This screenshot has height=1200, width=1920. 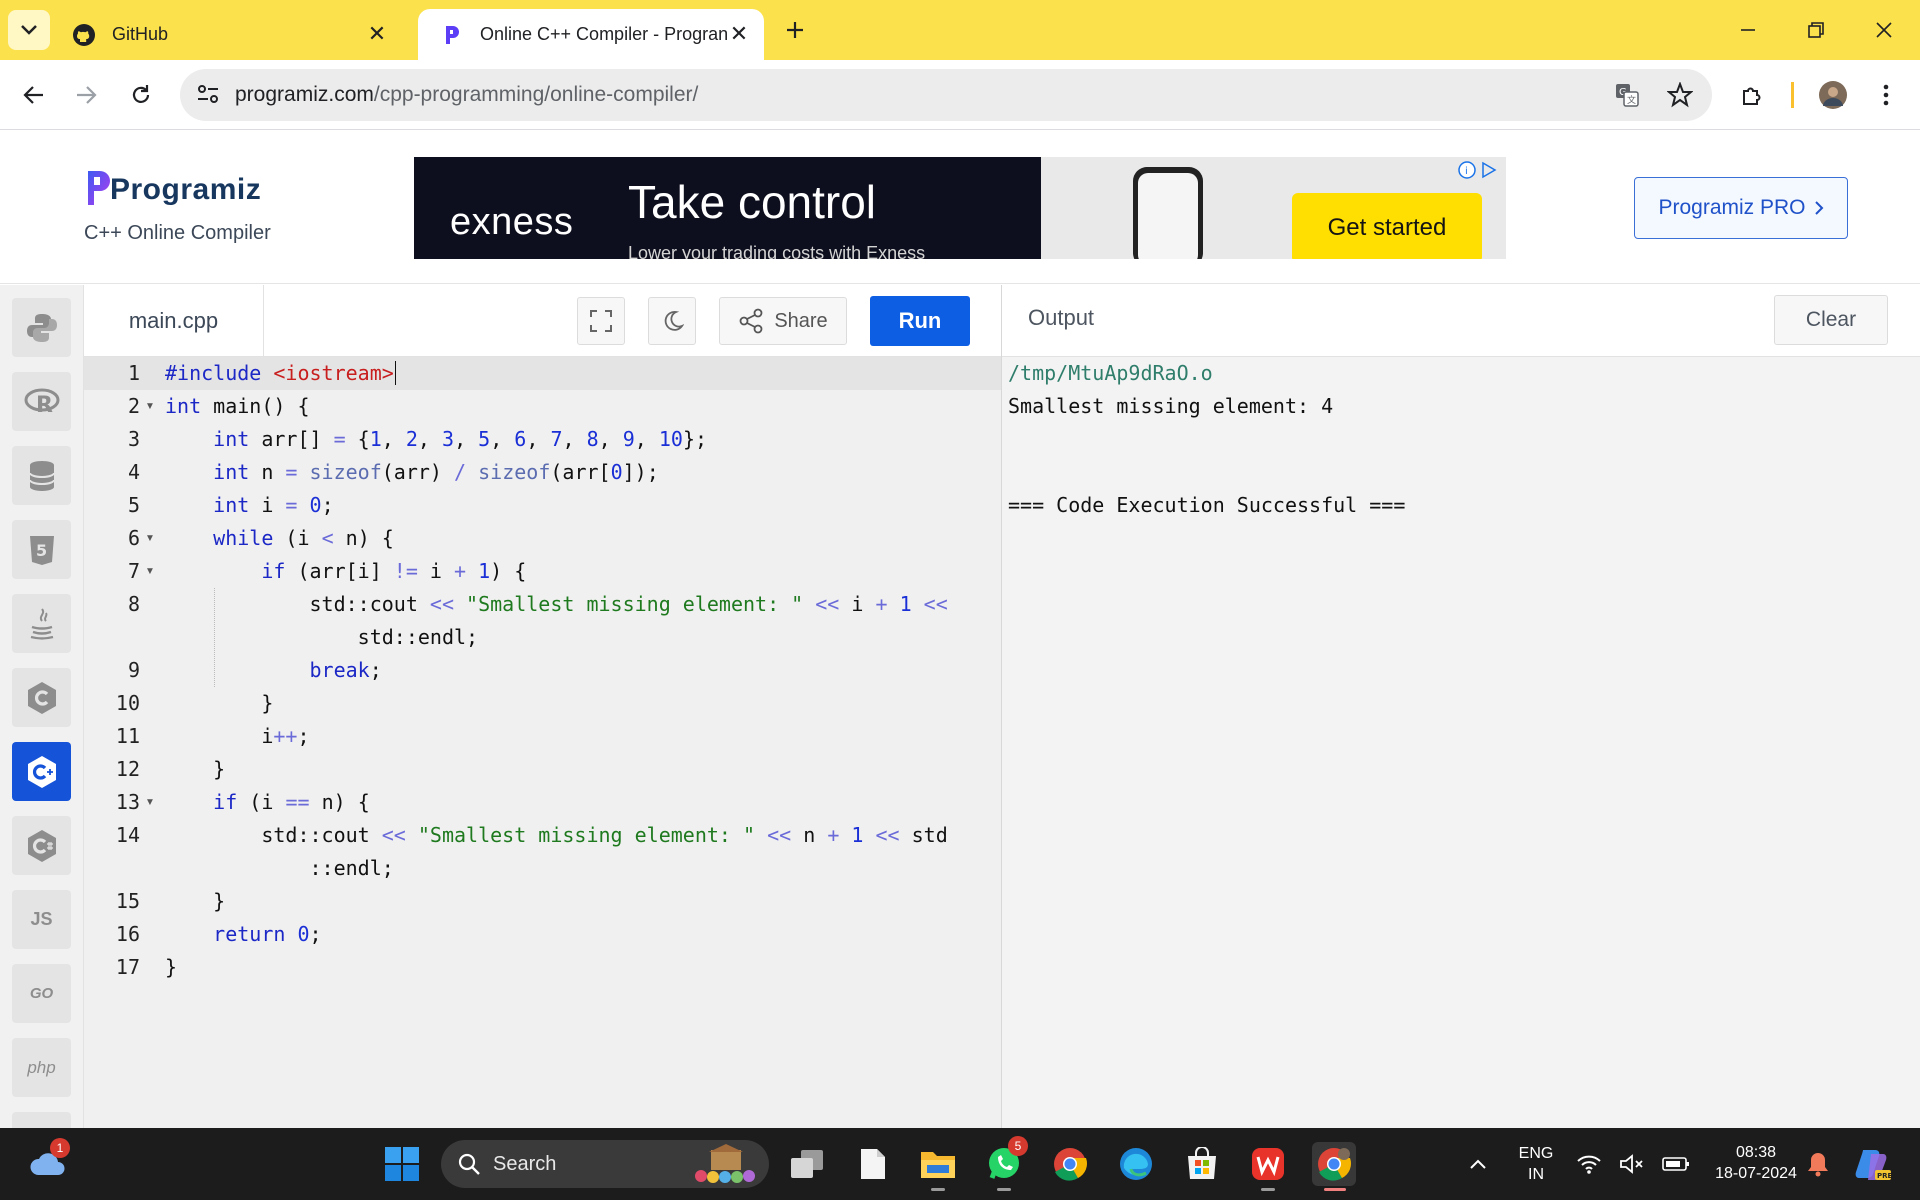 I want to click on notifications-button, so click(x=1818, y=1164).